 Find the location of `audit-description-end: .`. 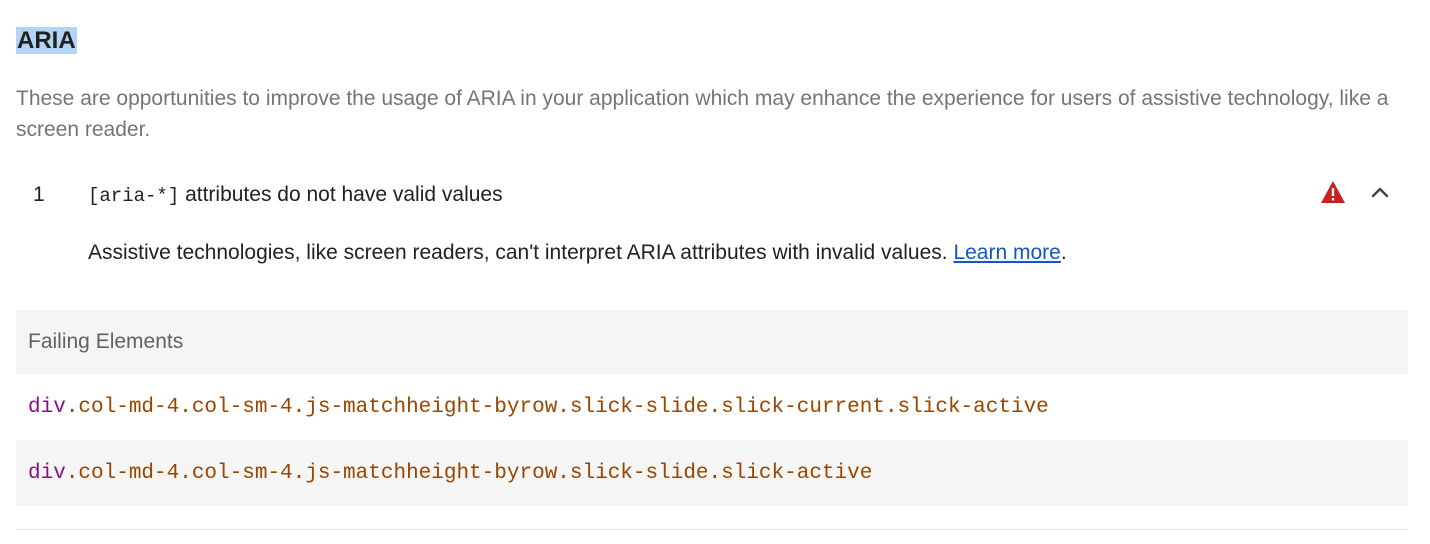

audit-description-end: . is located at coordinates (1063, 252).